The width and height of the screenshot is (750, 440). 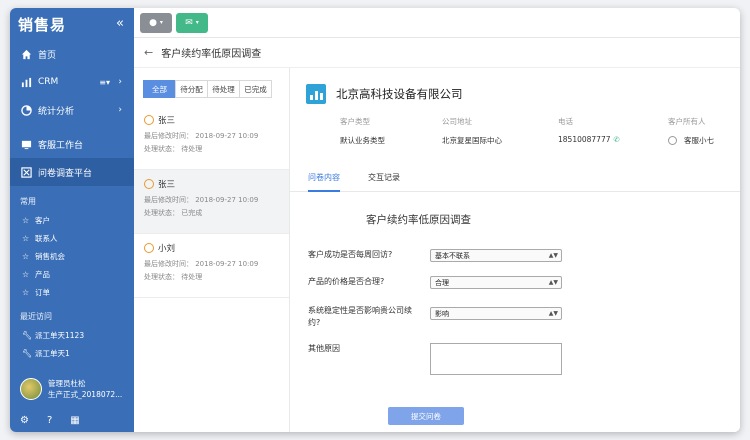 What do you see at coordinates (31, 389) in the screenshot?
I see `avatar` at bounding box center [31, 389].